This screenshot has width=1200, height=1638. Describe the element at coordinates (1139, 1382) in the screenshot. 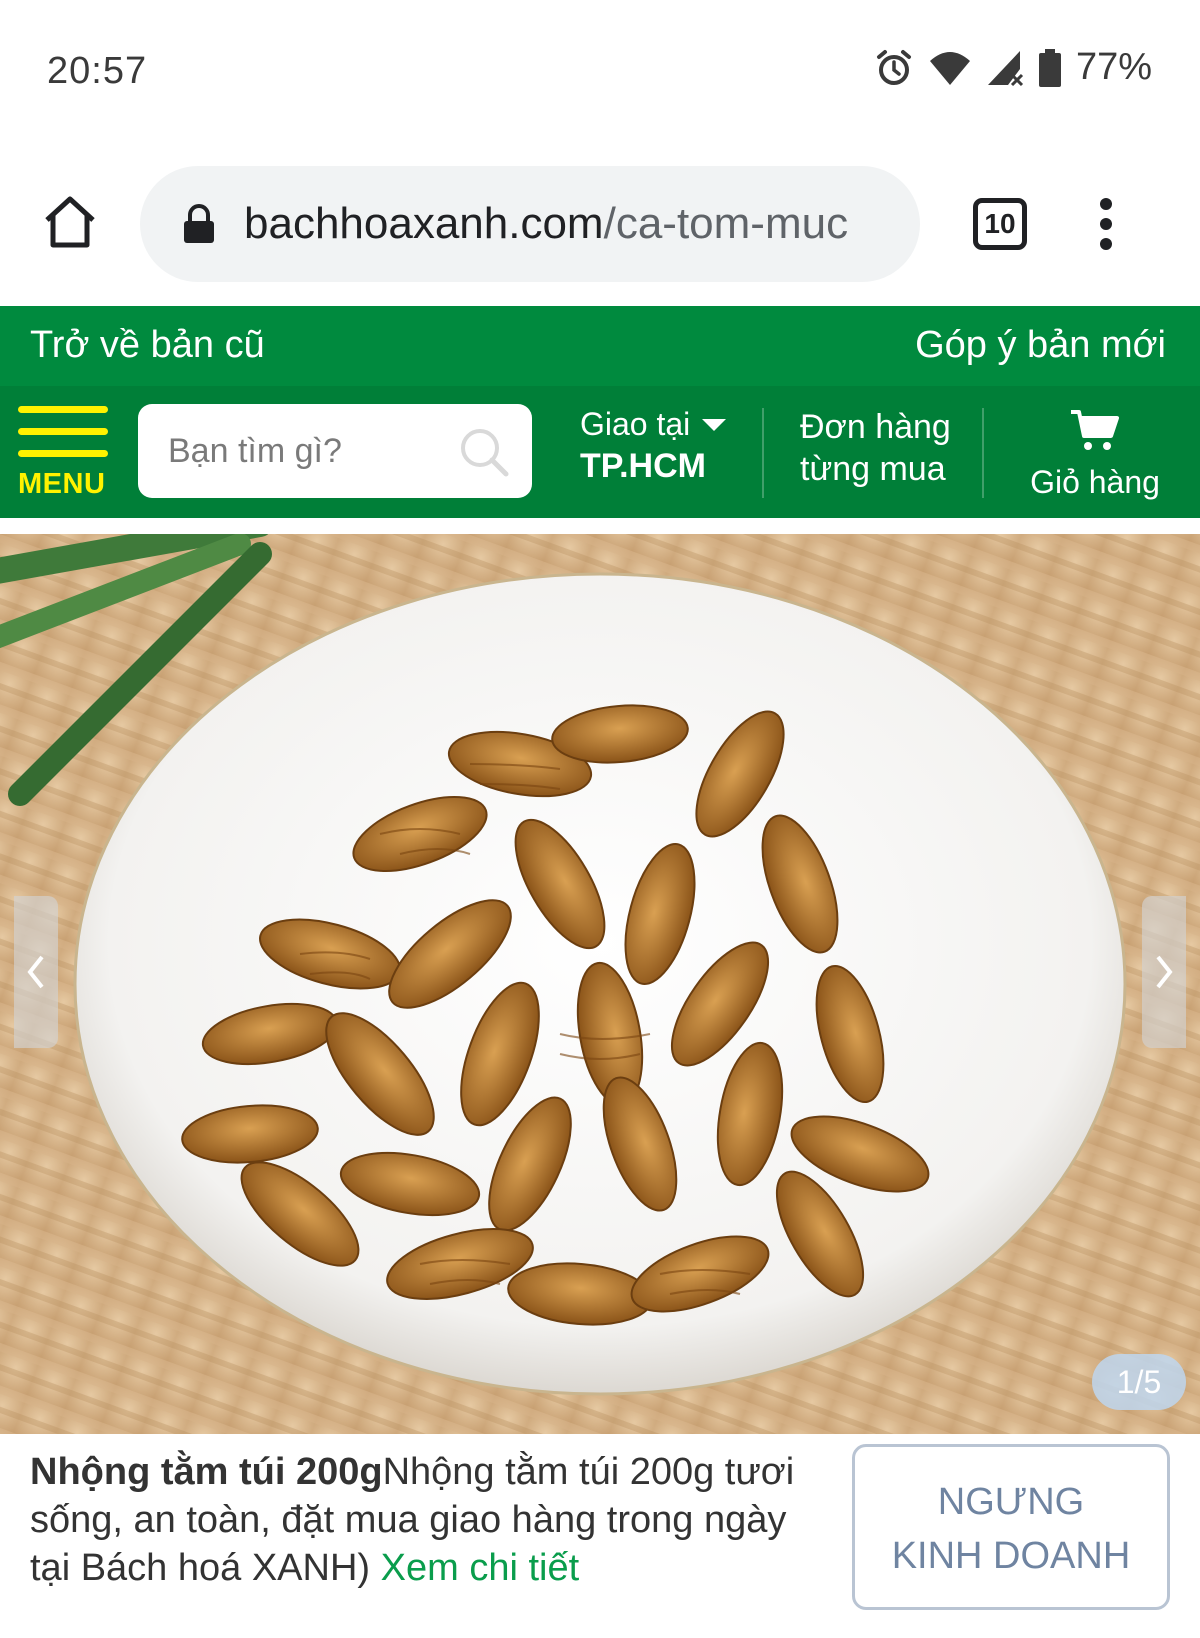

I see `image-counter: 1/5` at that location.